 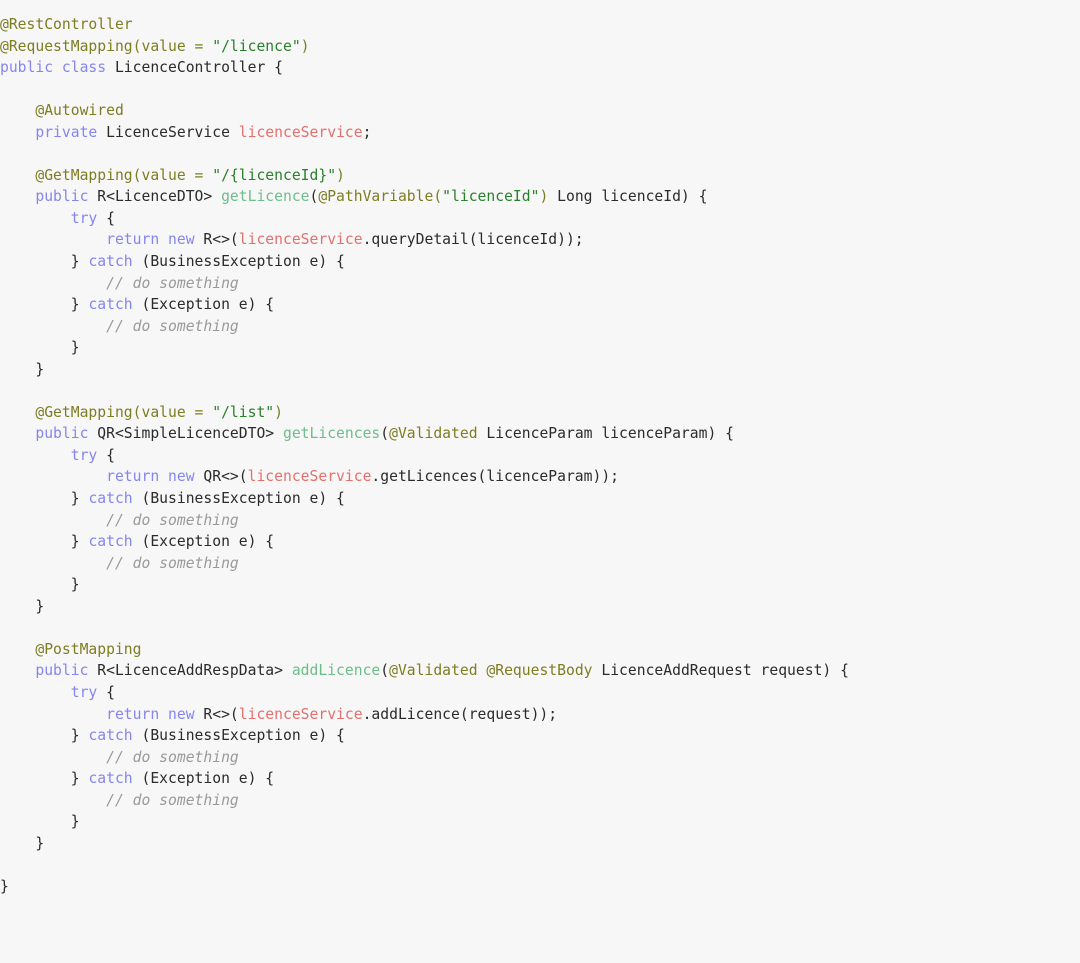 I want to click on code-token-annotation: @PostMapping, so click(x=88, y=649).